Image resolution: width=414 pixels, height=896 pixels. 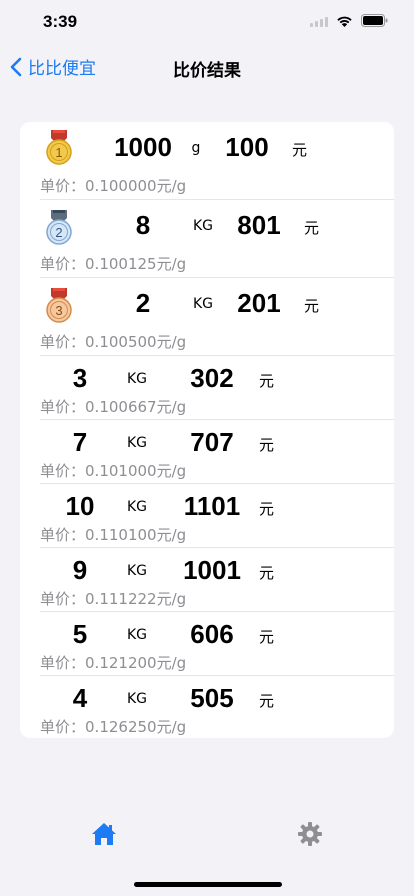 I want to click on quantity-value: 4, so click(x=80, y=698).